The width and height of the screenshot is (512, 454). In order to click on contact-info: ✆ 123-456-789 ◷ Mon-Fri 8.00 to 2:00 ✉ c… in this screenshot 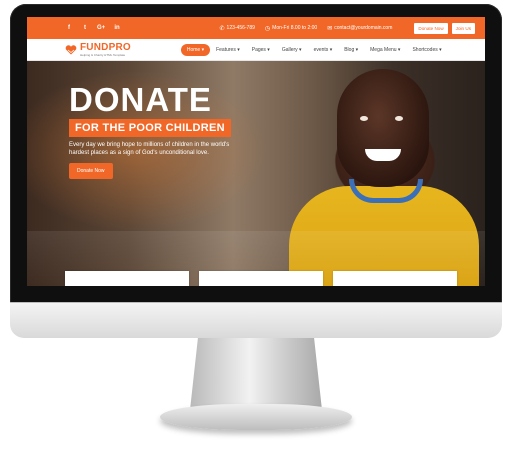, I will do `click(306, 28)`.